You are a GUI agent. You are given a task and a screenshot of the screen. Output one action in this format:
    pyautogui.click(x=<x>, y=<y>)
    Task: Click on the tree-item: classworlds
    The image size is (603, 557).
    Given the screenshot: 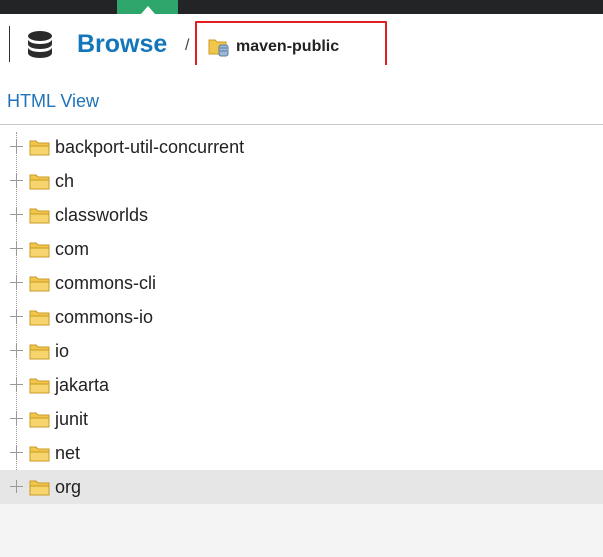 What is the action you would take?
    pyautogui.click(x=301, y=215)
    